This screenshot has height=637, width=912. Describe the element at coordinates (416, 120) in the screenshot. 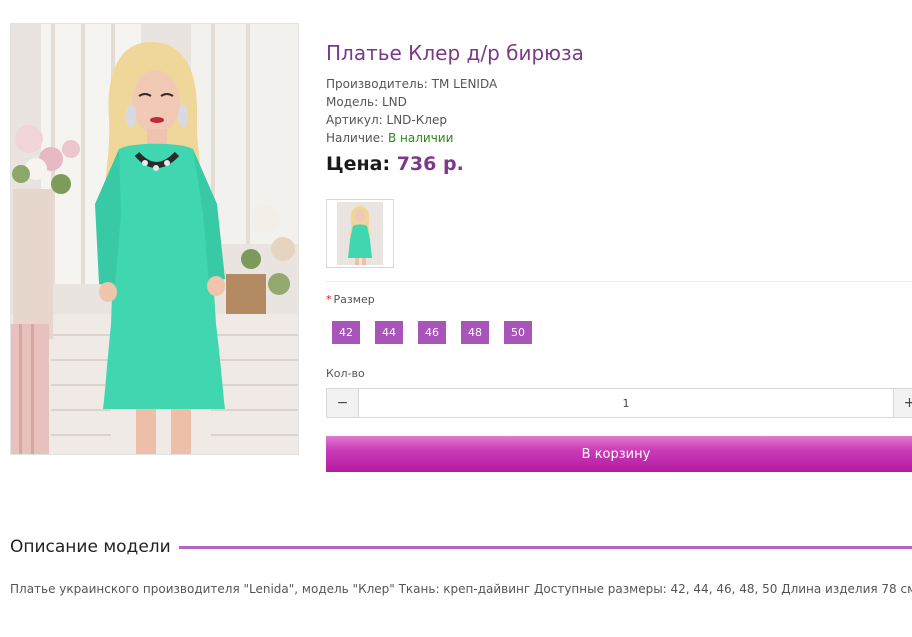

I see `sku-value: LND-Клер` at that location.